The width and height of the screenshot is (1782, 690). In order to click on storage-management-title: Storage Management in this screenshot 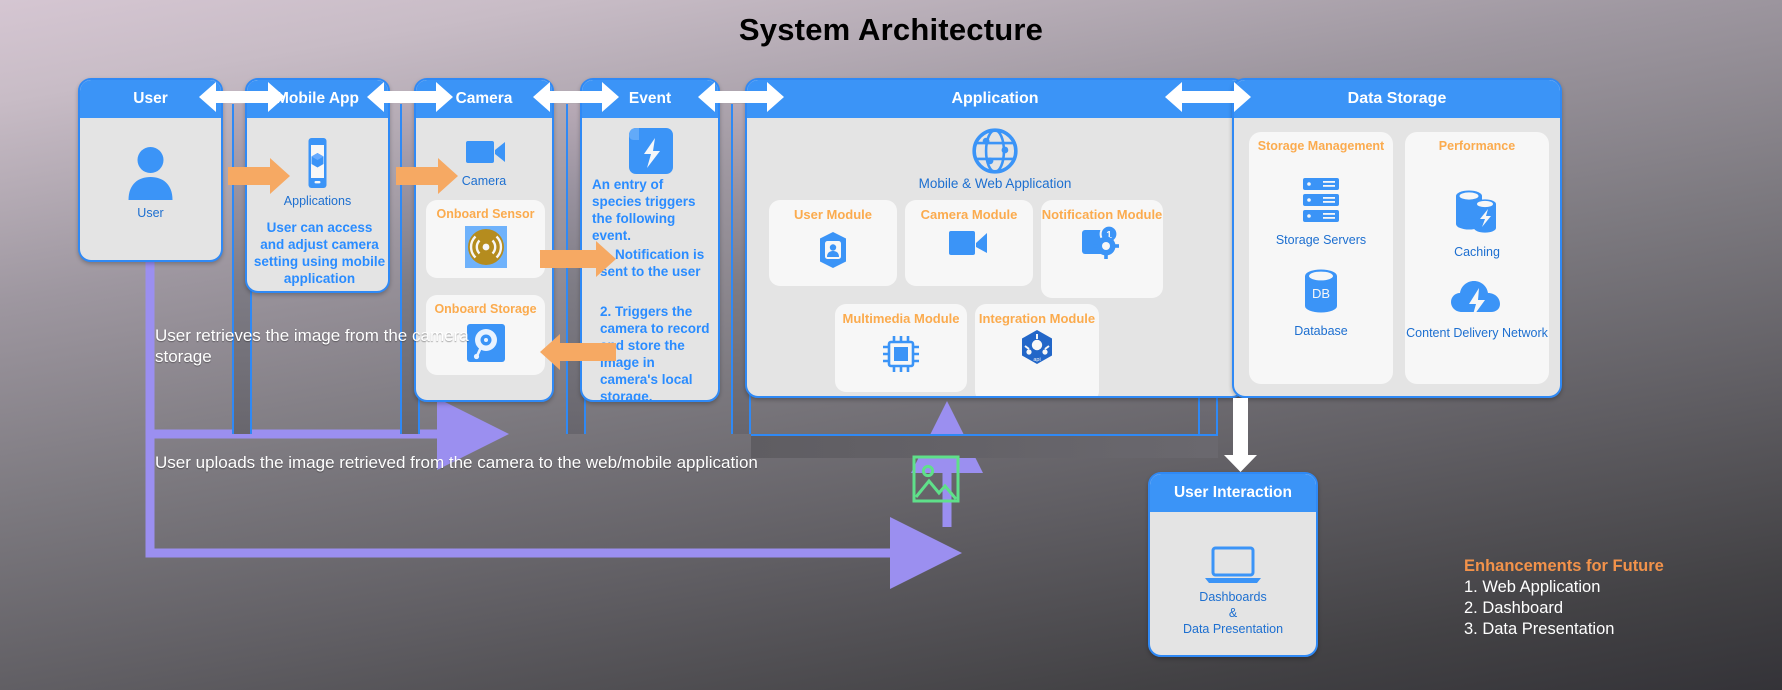, I will do `click(1321, 146)`.